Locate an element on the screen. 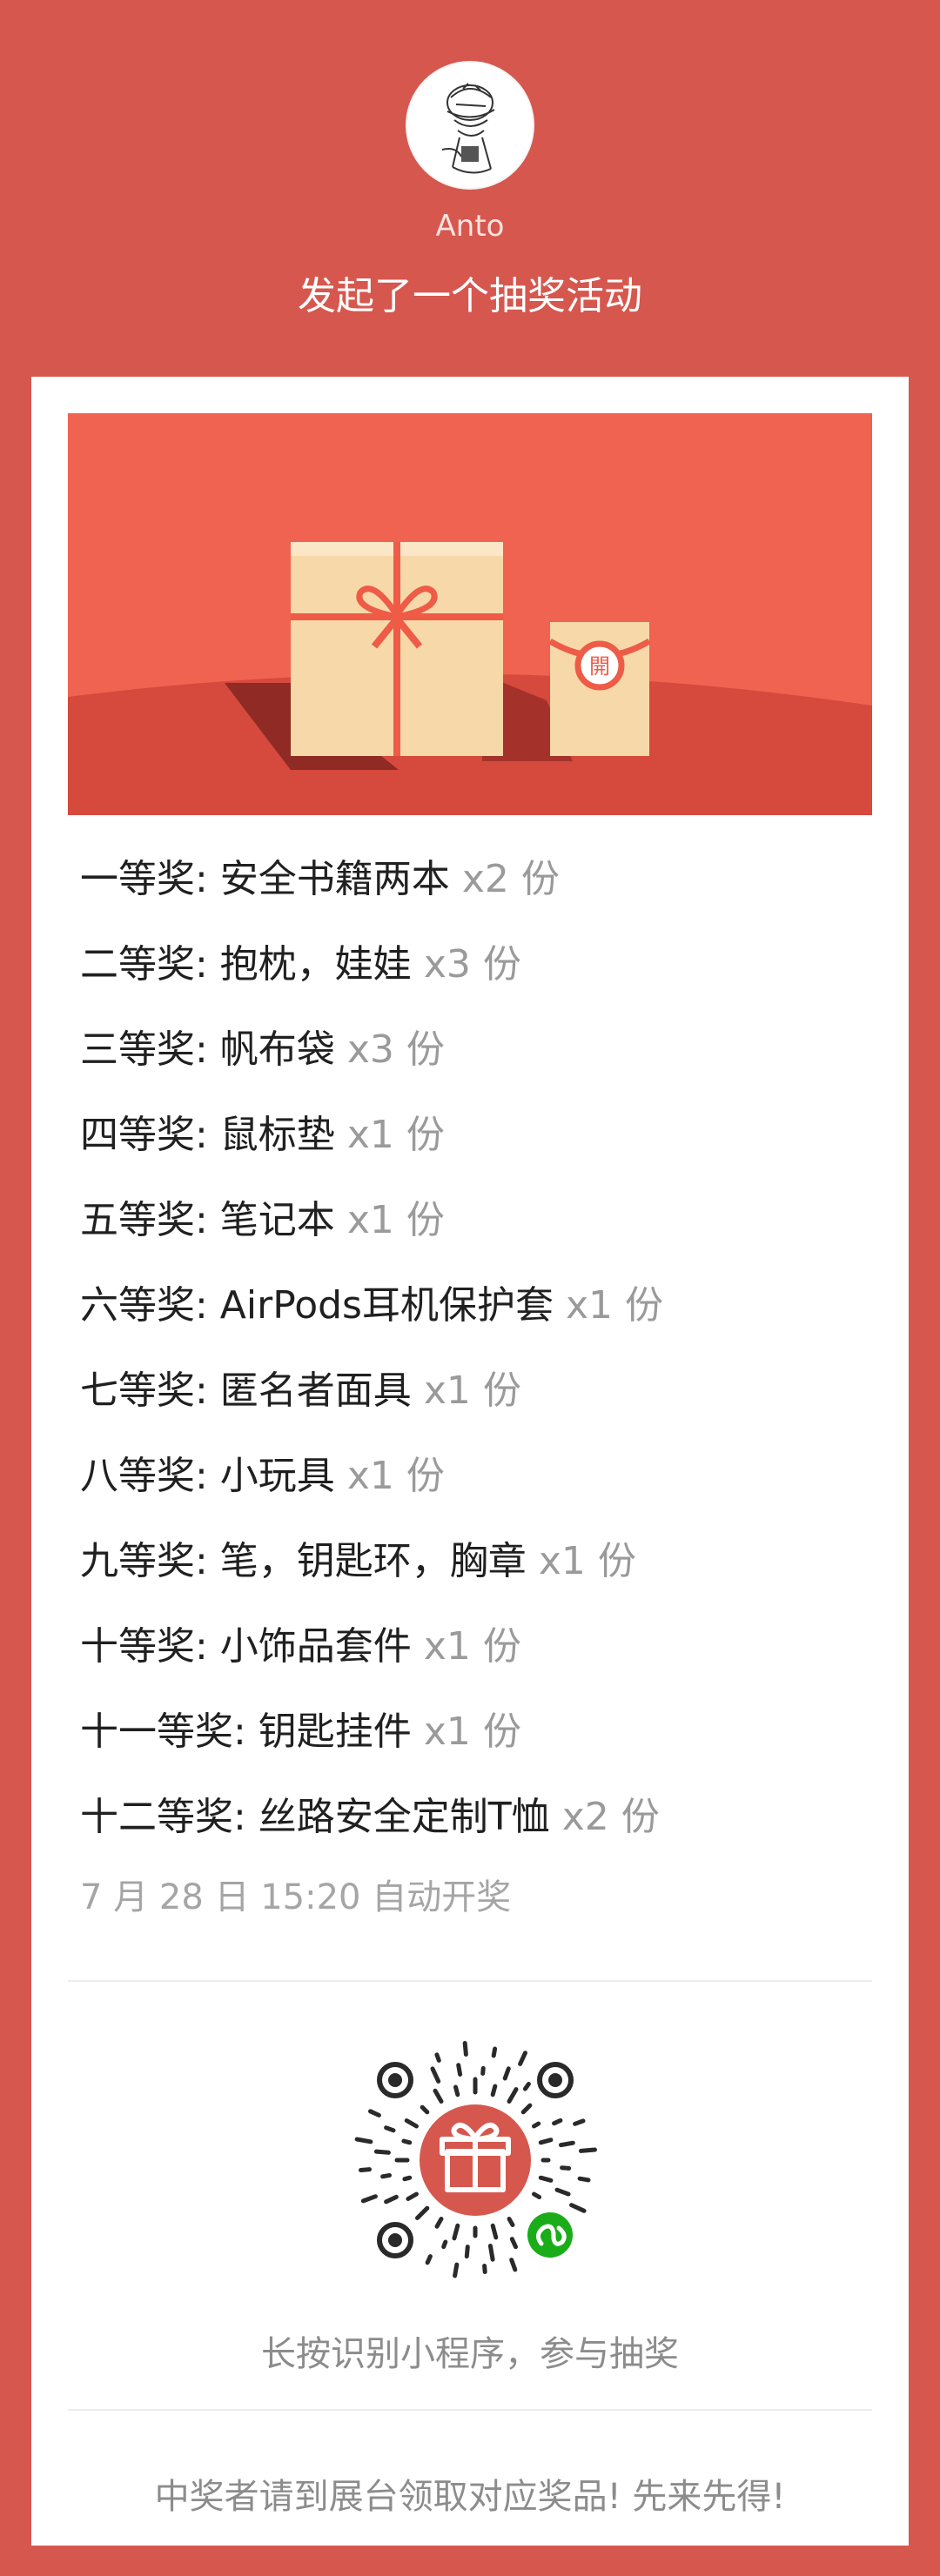  prize-label: 五等奖: 笔记本 is located at coordinates (207, 1220).